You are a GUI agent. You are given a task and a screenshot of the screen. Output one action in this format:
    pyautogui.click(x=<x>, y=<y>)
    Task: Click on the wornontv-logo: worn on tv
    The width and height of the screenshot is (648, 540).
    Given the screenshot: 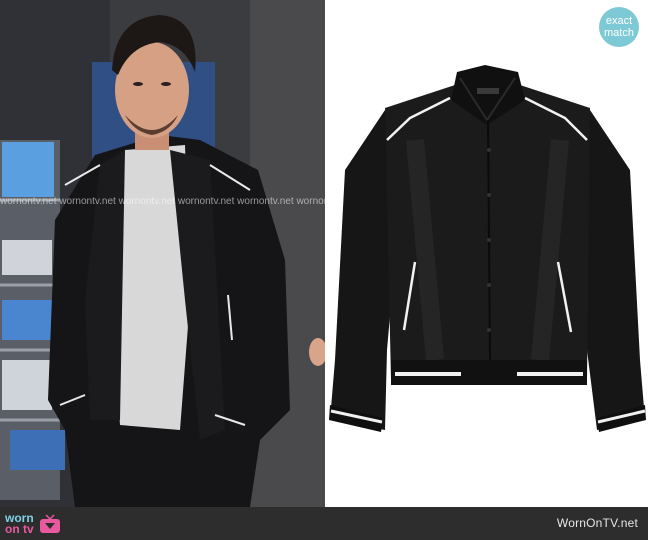 What is the action you would take?
    pyautogui.click(x=33, y=524)
    